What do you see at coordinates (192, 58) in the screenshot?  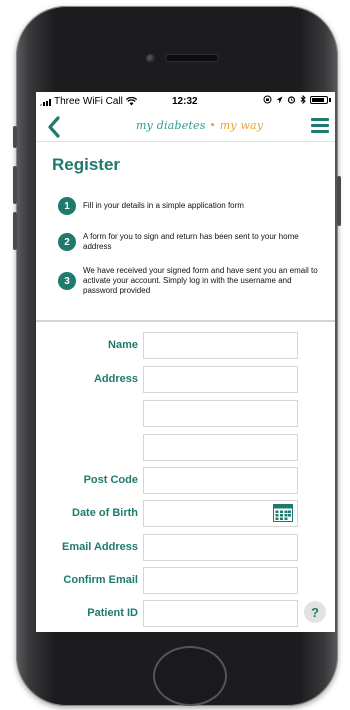 I see `earpiece-speaker` at bounding box center [192, 58].